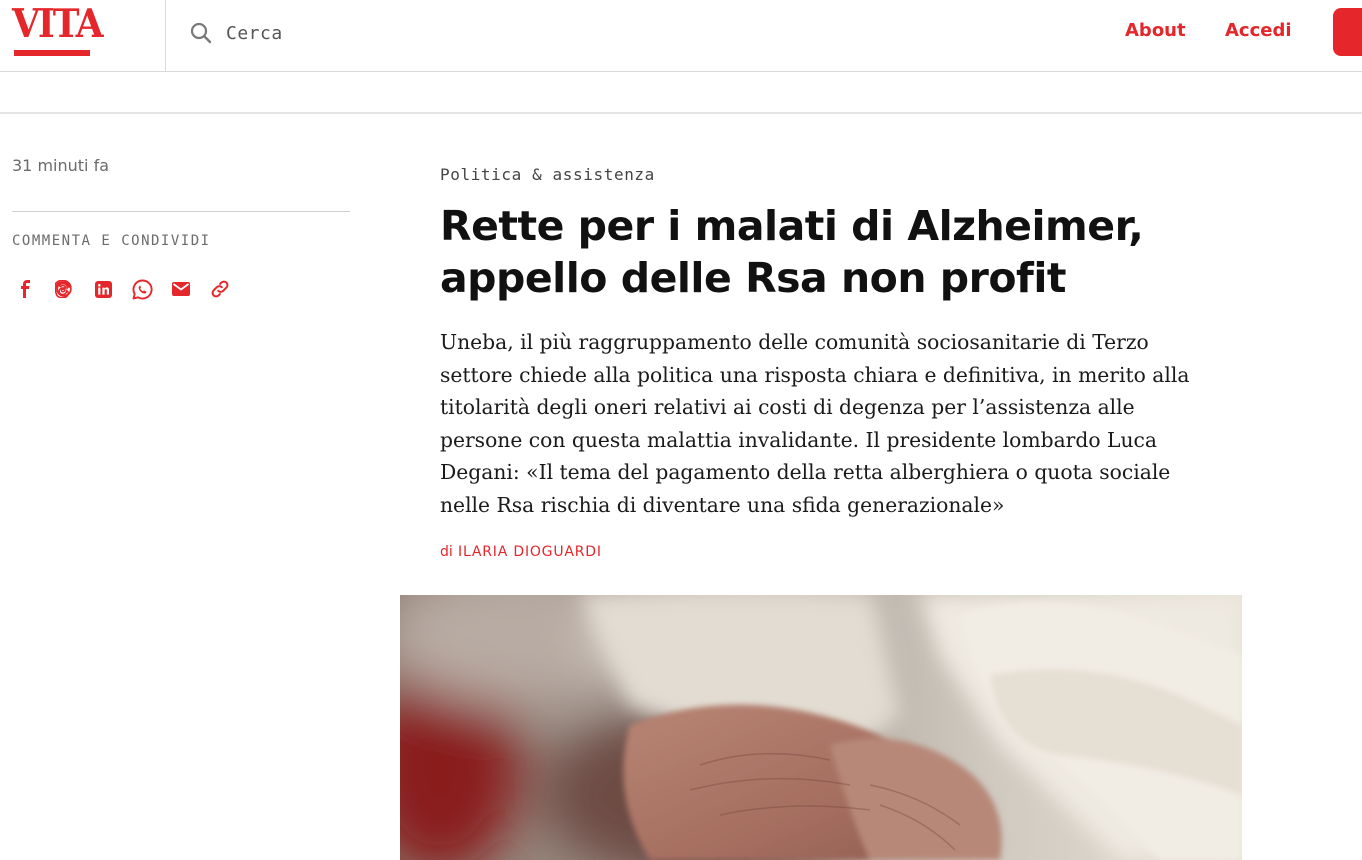 The image size is (1362, 860). I want to click on email-icon, so click(181, 289).